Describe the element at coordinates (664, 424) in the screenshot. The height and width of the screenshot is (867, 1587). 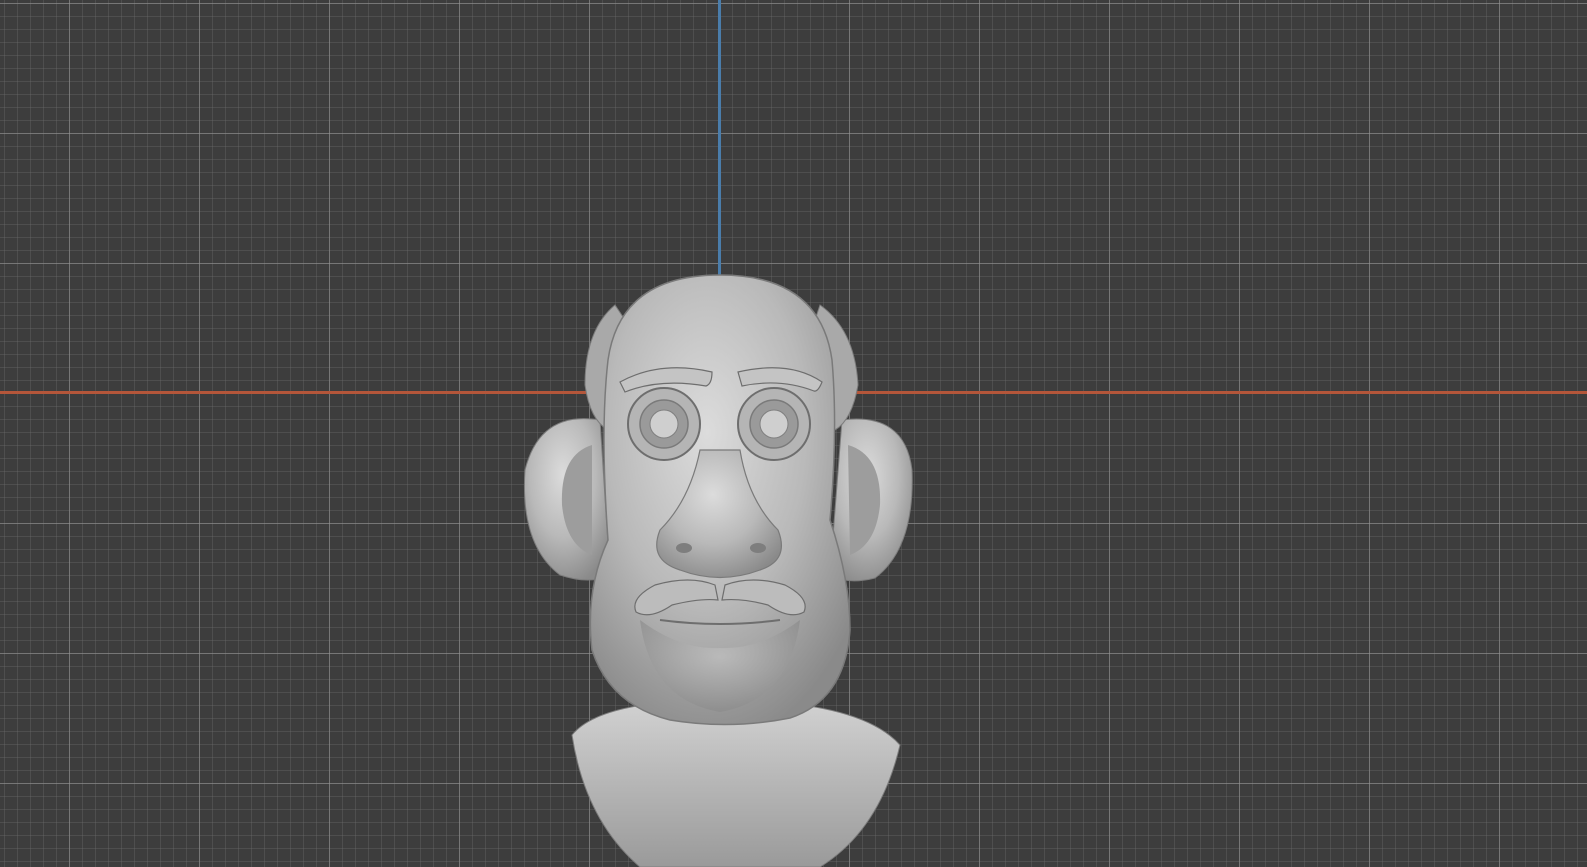
I see `left-eye-pupil` at that location.